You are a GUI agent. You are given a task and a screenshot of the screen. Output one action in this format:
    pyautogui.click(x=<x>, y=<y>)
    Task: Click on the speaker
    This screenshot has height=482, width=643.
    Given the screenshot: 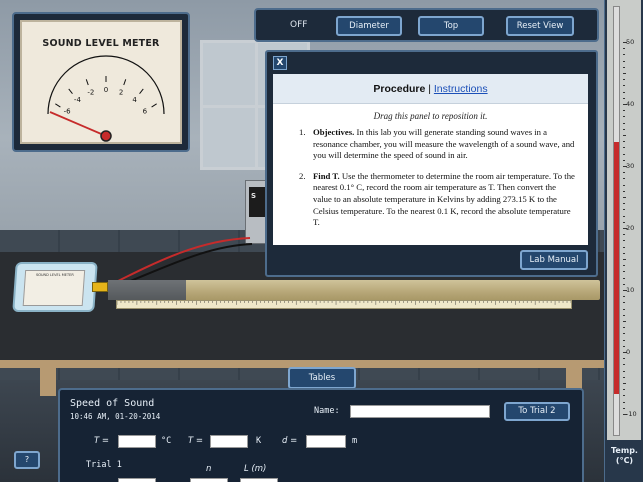 What is the action you would take?
    pyautogui.click(x=100, y=287)
    